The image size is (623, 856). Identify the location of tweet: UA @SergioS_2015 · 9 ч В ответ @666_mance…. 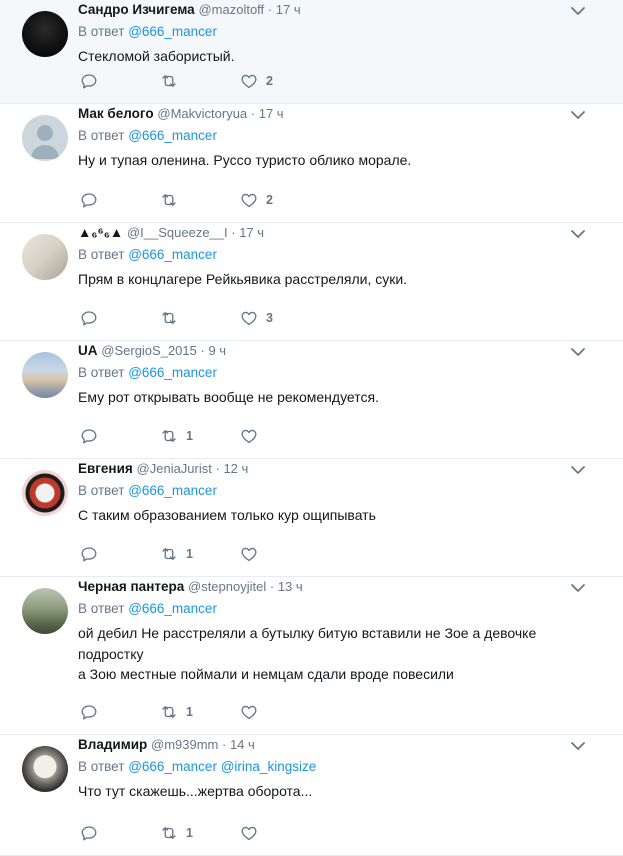
(311, 400).